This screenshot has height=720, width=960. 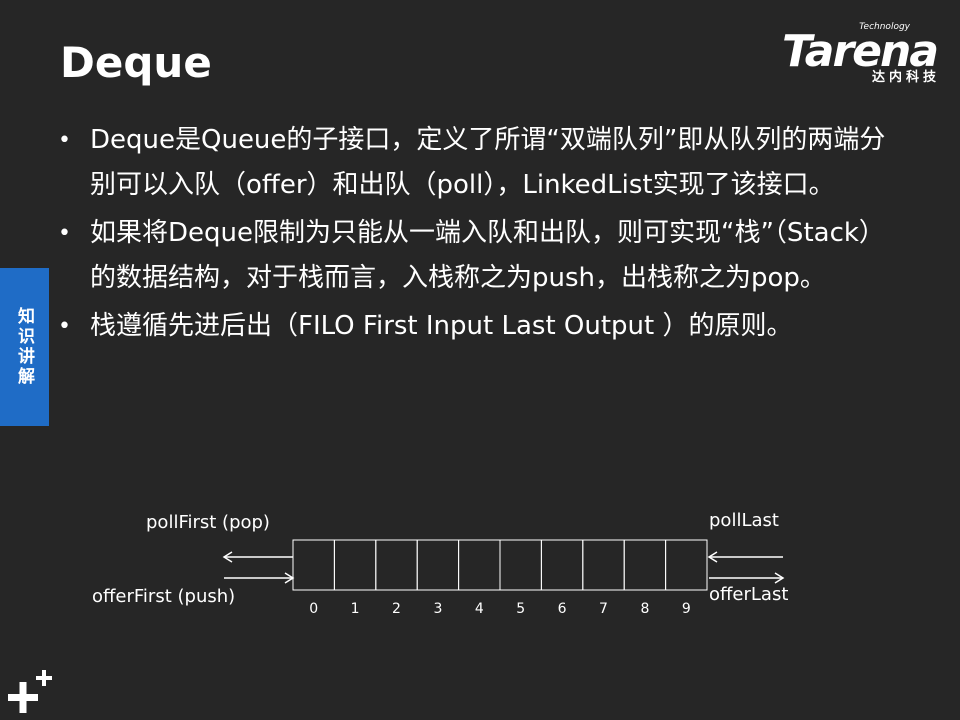 What do you see at coordinates (562, 609) in the screenshot?
I see `cell-index-label: 6` at bounding box center [562, 609].